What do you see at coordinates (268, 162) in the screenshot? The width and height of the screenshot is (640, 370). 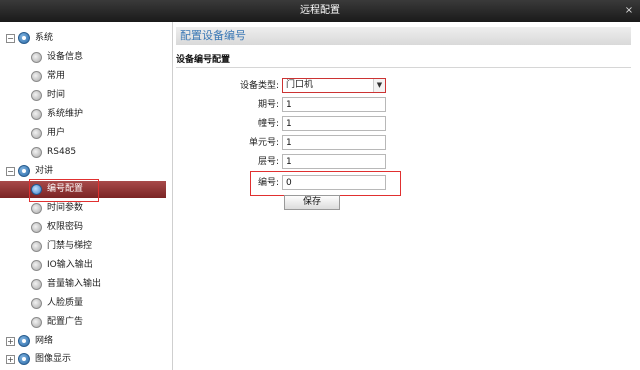 I see `floor-label: 层号:` at bounding box center [268, 162].